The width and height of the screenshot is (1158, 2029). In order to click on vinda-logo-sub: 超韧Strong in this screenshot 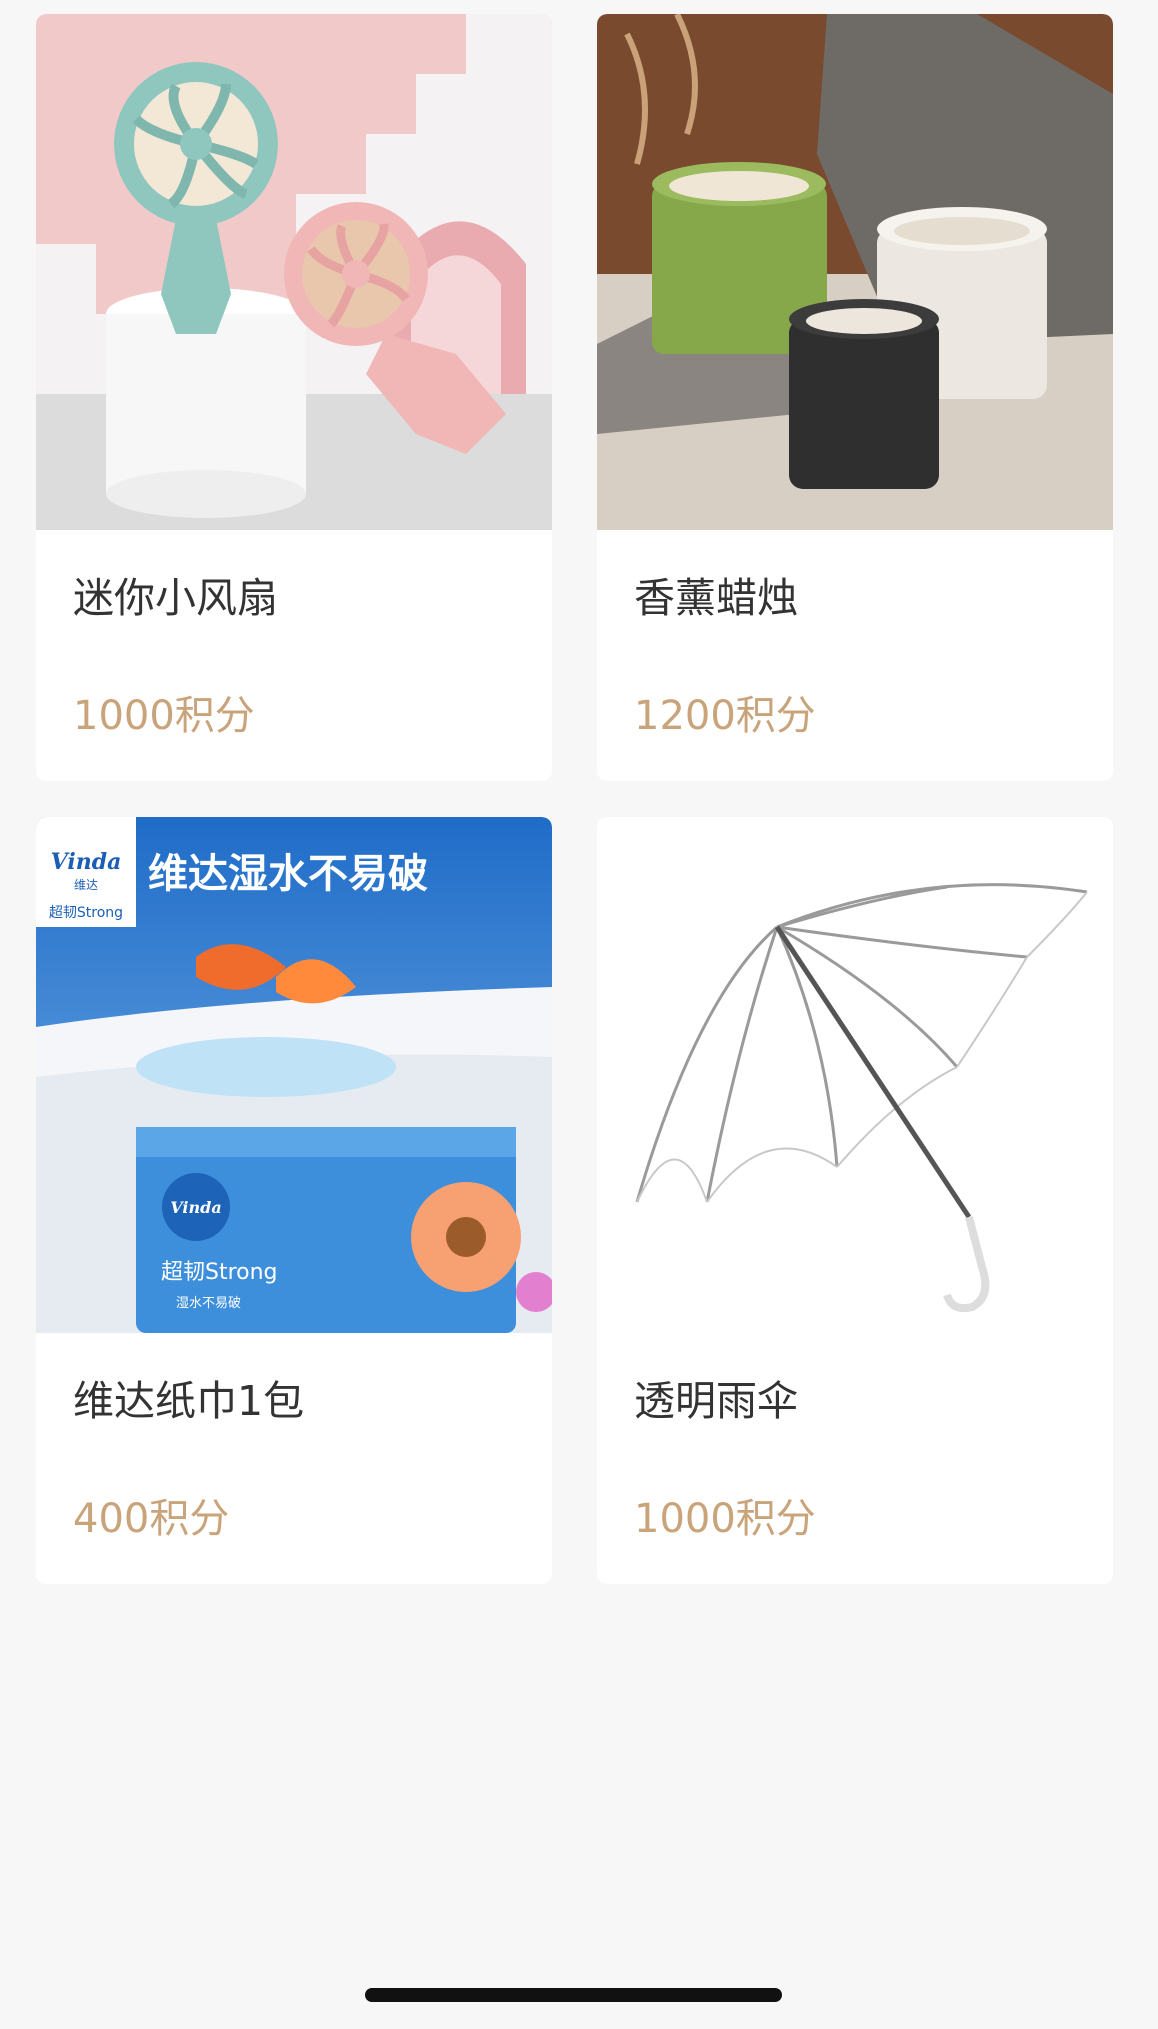, I will do `click(86, 913)`.